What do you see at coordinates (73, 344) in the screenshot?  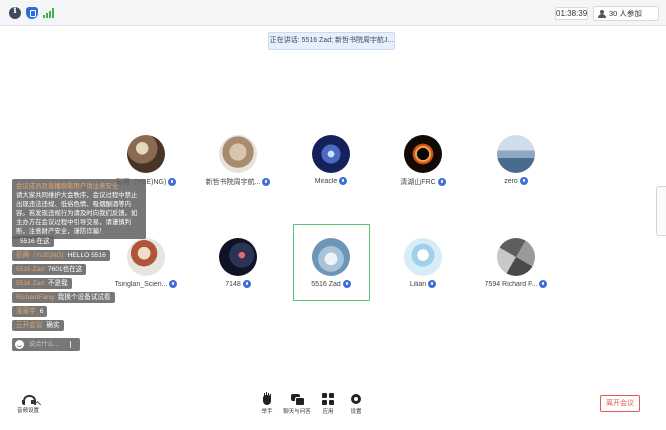 I see `send-icon` at bounding box center [73, 344].